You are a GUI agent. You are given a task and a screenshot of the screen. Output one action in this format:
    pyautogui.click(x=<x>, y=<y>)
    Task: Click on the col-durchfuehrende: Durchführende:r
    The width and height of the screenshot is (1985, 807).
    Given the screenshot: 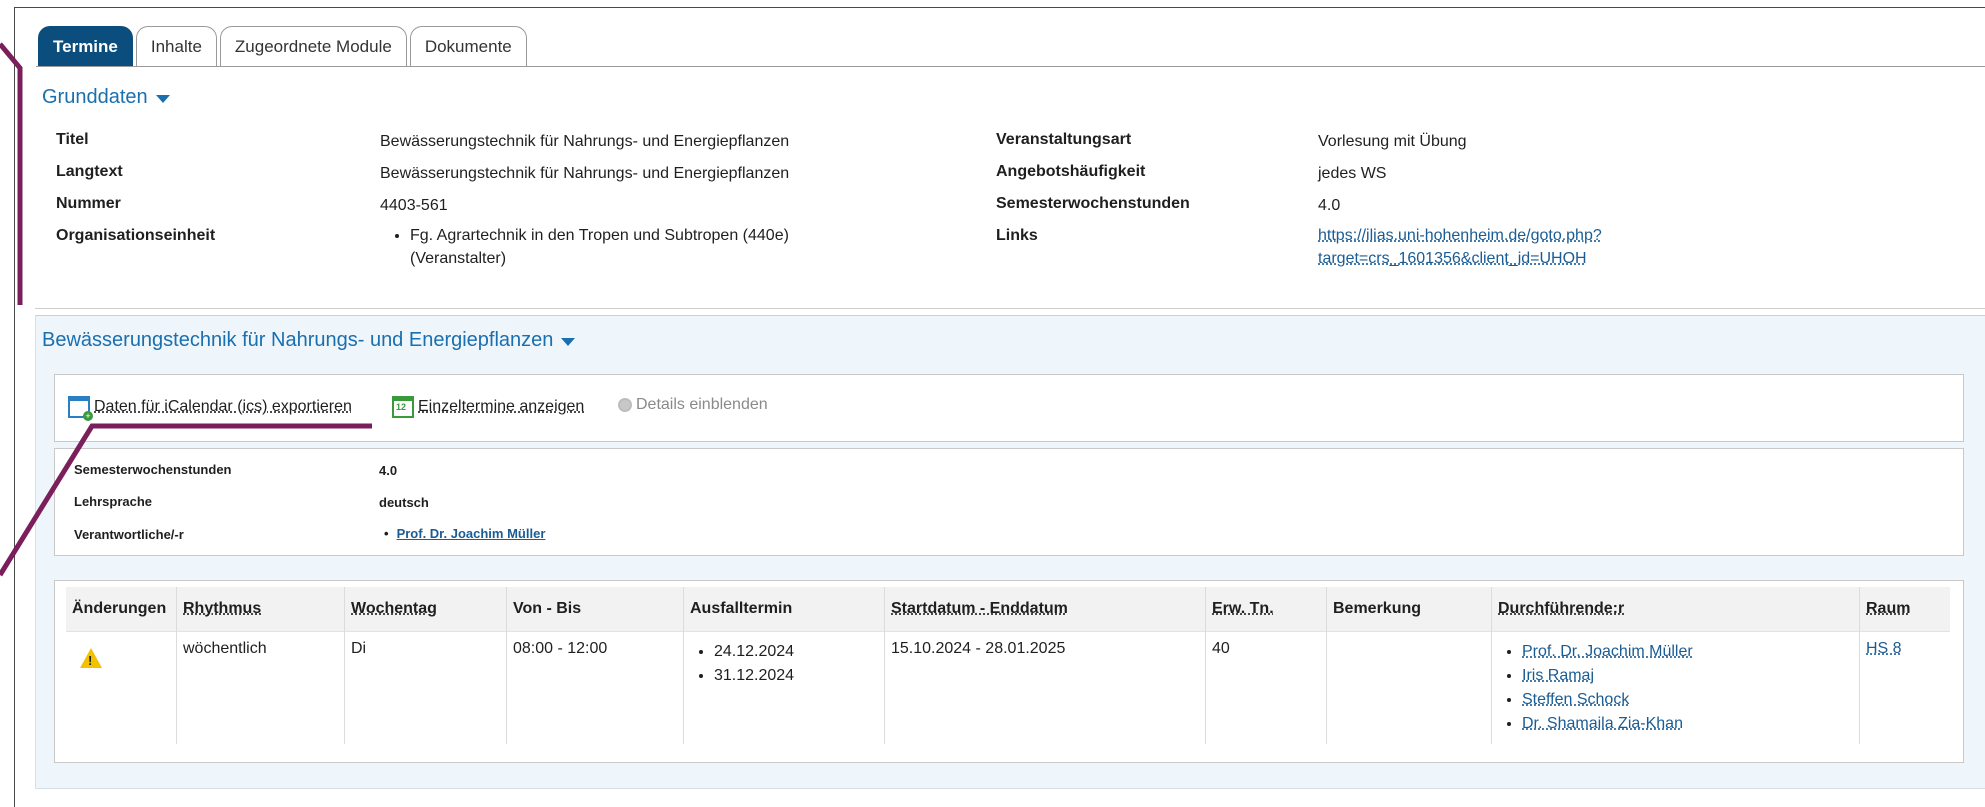 What is the action you would take?
    pyautogui.click(x=1675, y=609)
    